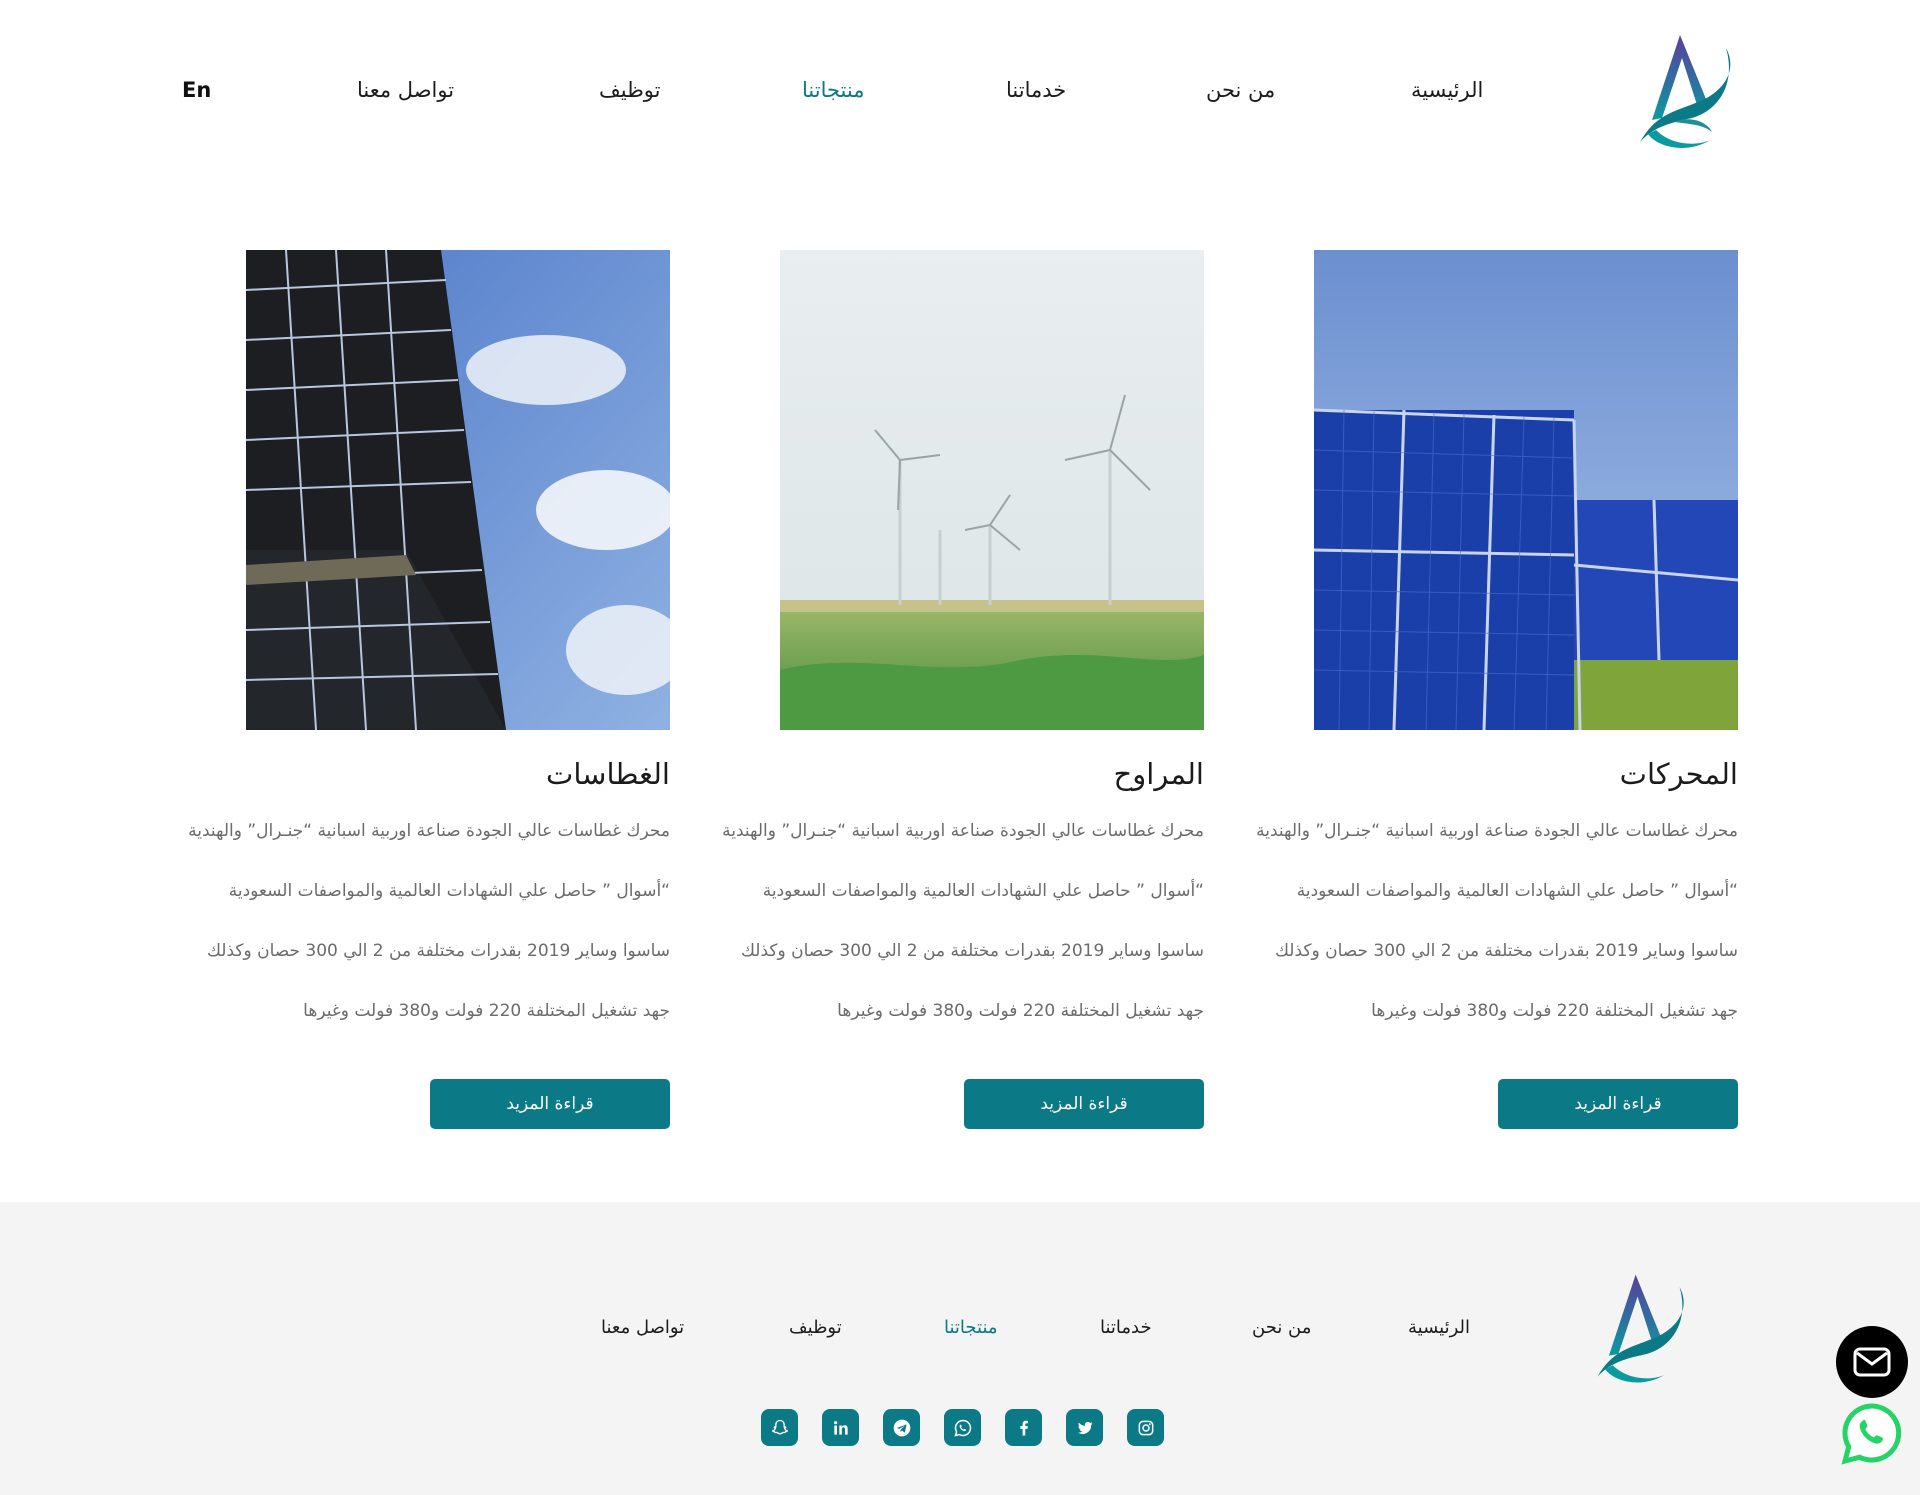 This screenshot has height=1495, width=1920. Describe the element at coordinates (608, 774) in the screenshot. I see `product-title: الغطاسات` at that location.